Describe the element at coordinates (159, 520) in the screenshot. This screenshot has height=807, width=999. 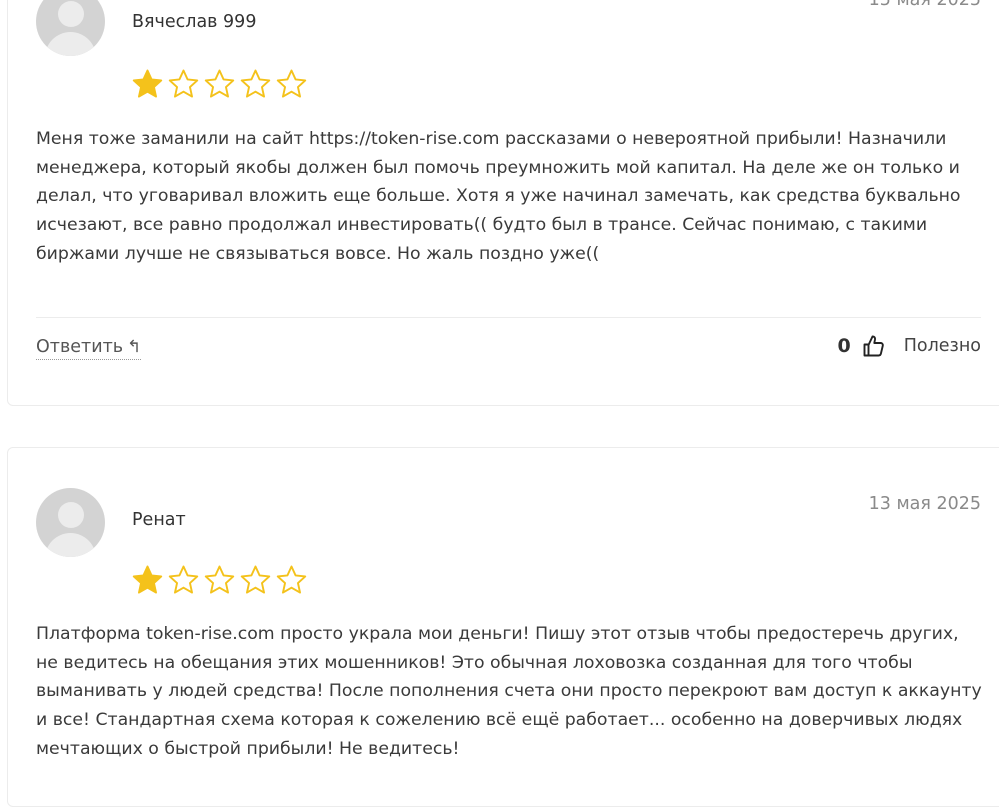
I see `review-author: Ренат` at that location.